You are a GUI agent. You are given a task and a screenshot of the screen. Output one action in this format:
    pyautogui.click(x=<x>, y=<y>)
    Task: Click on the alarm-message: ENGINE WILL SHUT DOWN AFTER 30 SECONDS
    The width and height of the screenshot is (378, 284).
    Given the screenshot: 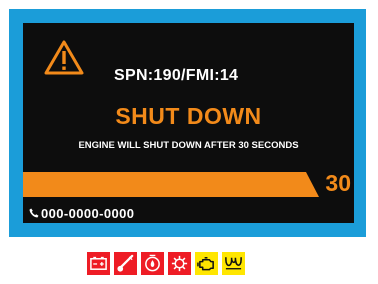 What is the action you would take?
    pyautogui.click(x=188, y=145)
    